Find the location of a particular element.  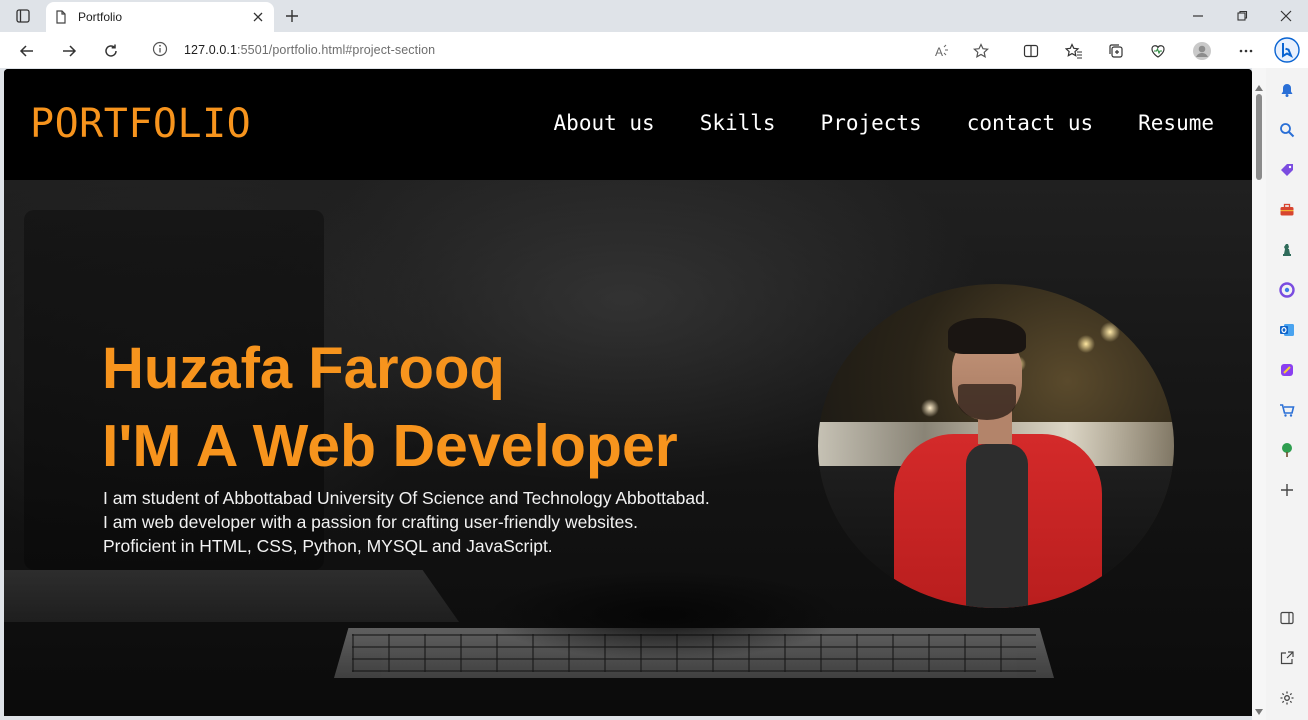

outlook-icon is located at coordinates (1287, 330).